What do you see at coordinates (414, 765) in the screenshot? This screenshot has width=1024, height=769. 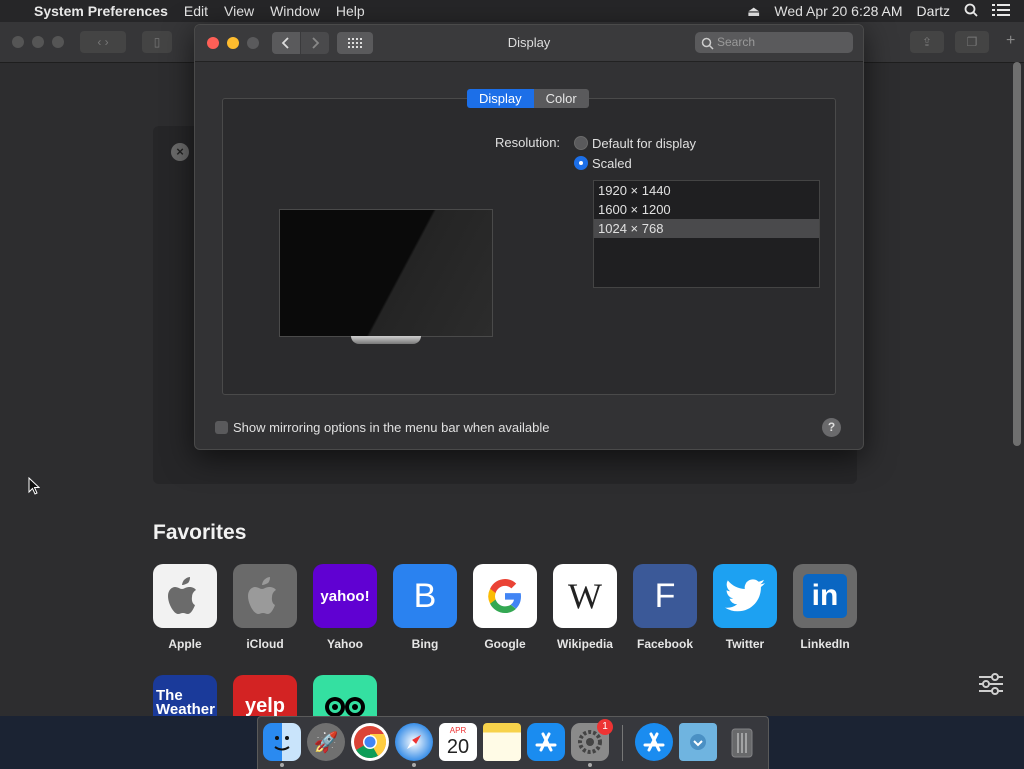 I see `safari-running-indicator` at bounding box center [414, 765].